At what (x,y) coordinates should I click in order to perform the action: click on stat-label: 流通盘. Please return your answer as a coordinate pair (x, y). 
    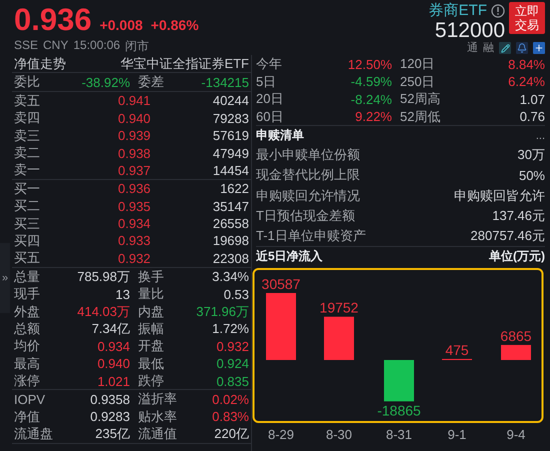
    Looking at the image, I should click on (34, 434).